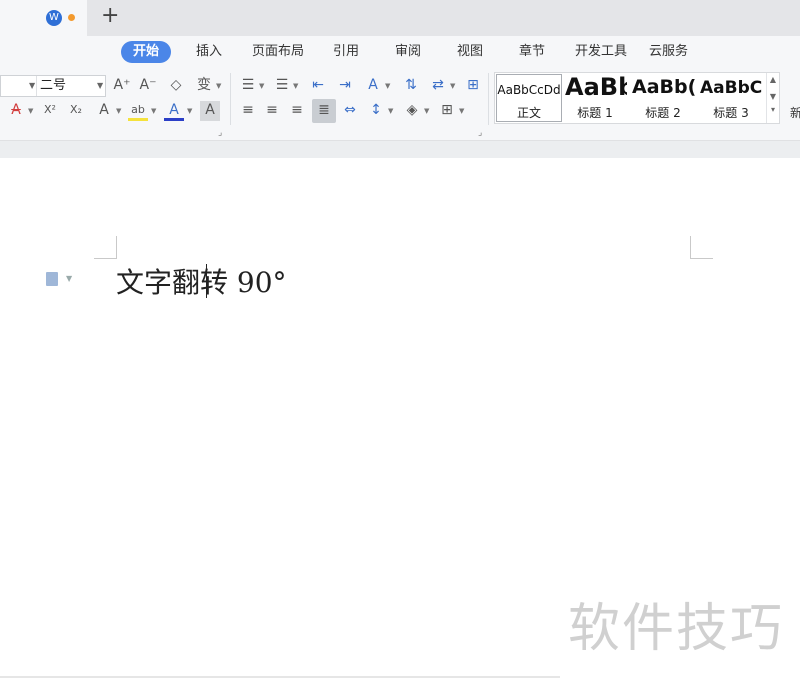 The height and width of the screenshot is (682, 800). What do you see at coordinates (663, 98) in the screenshot?
I see `style-heading-2: AaBb( 标题 2` at bounding box center [663, 98].